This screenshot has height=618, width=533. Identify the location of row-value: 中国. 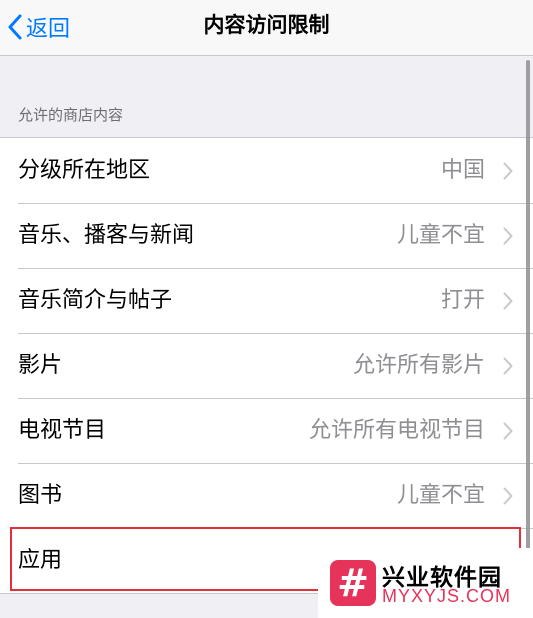
(462, 170).